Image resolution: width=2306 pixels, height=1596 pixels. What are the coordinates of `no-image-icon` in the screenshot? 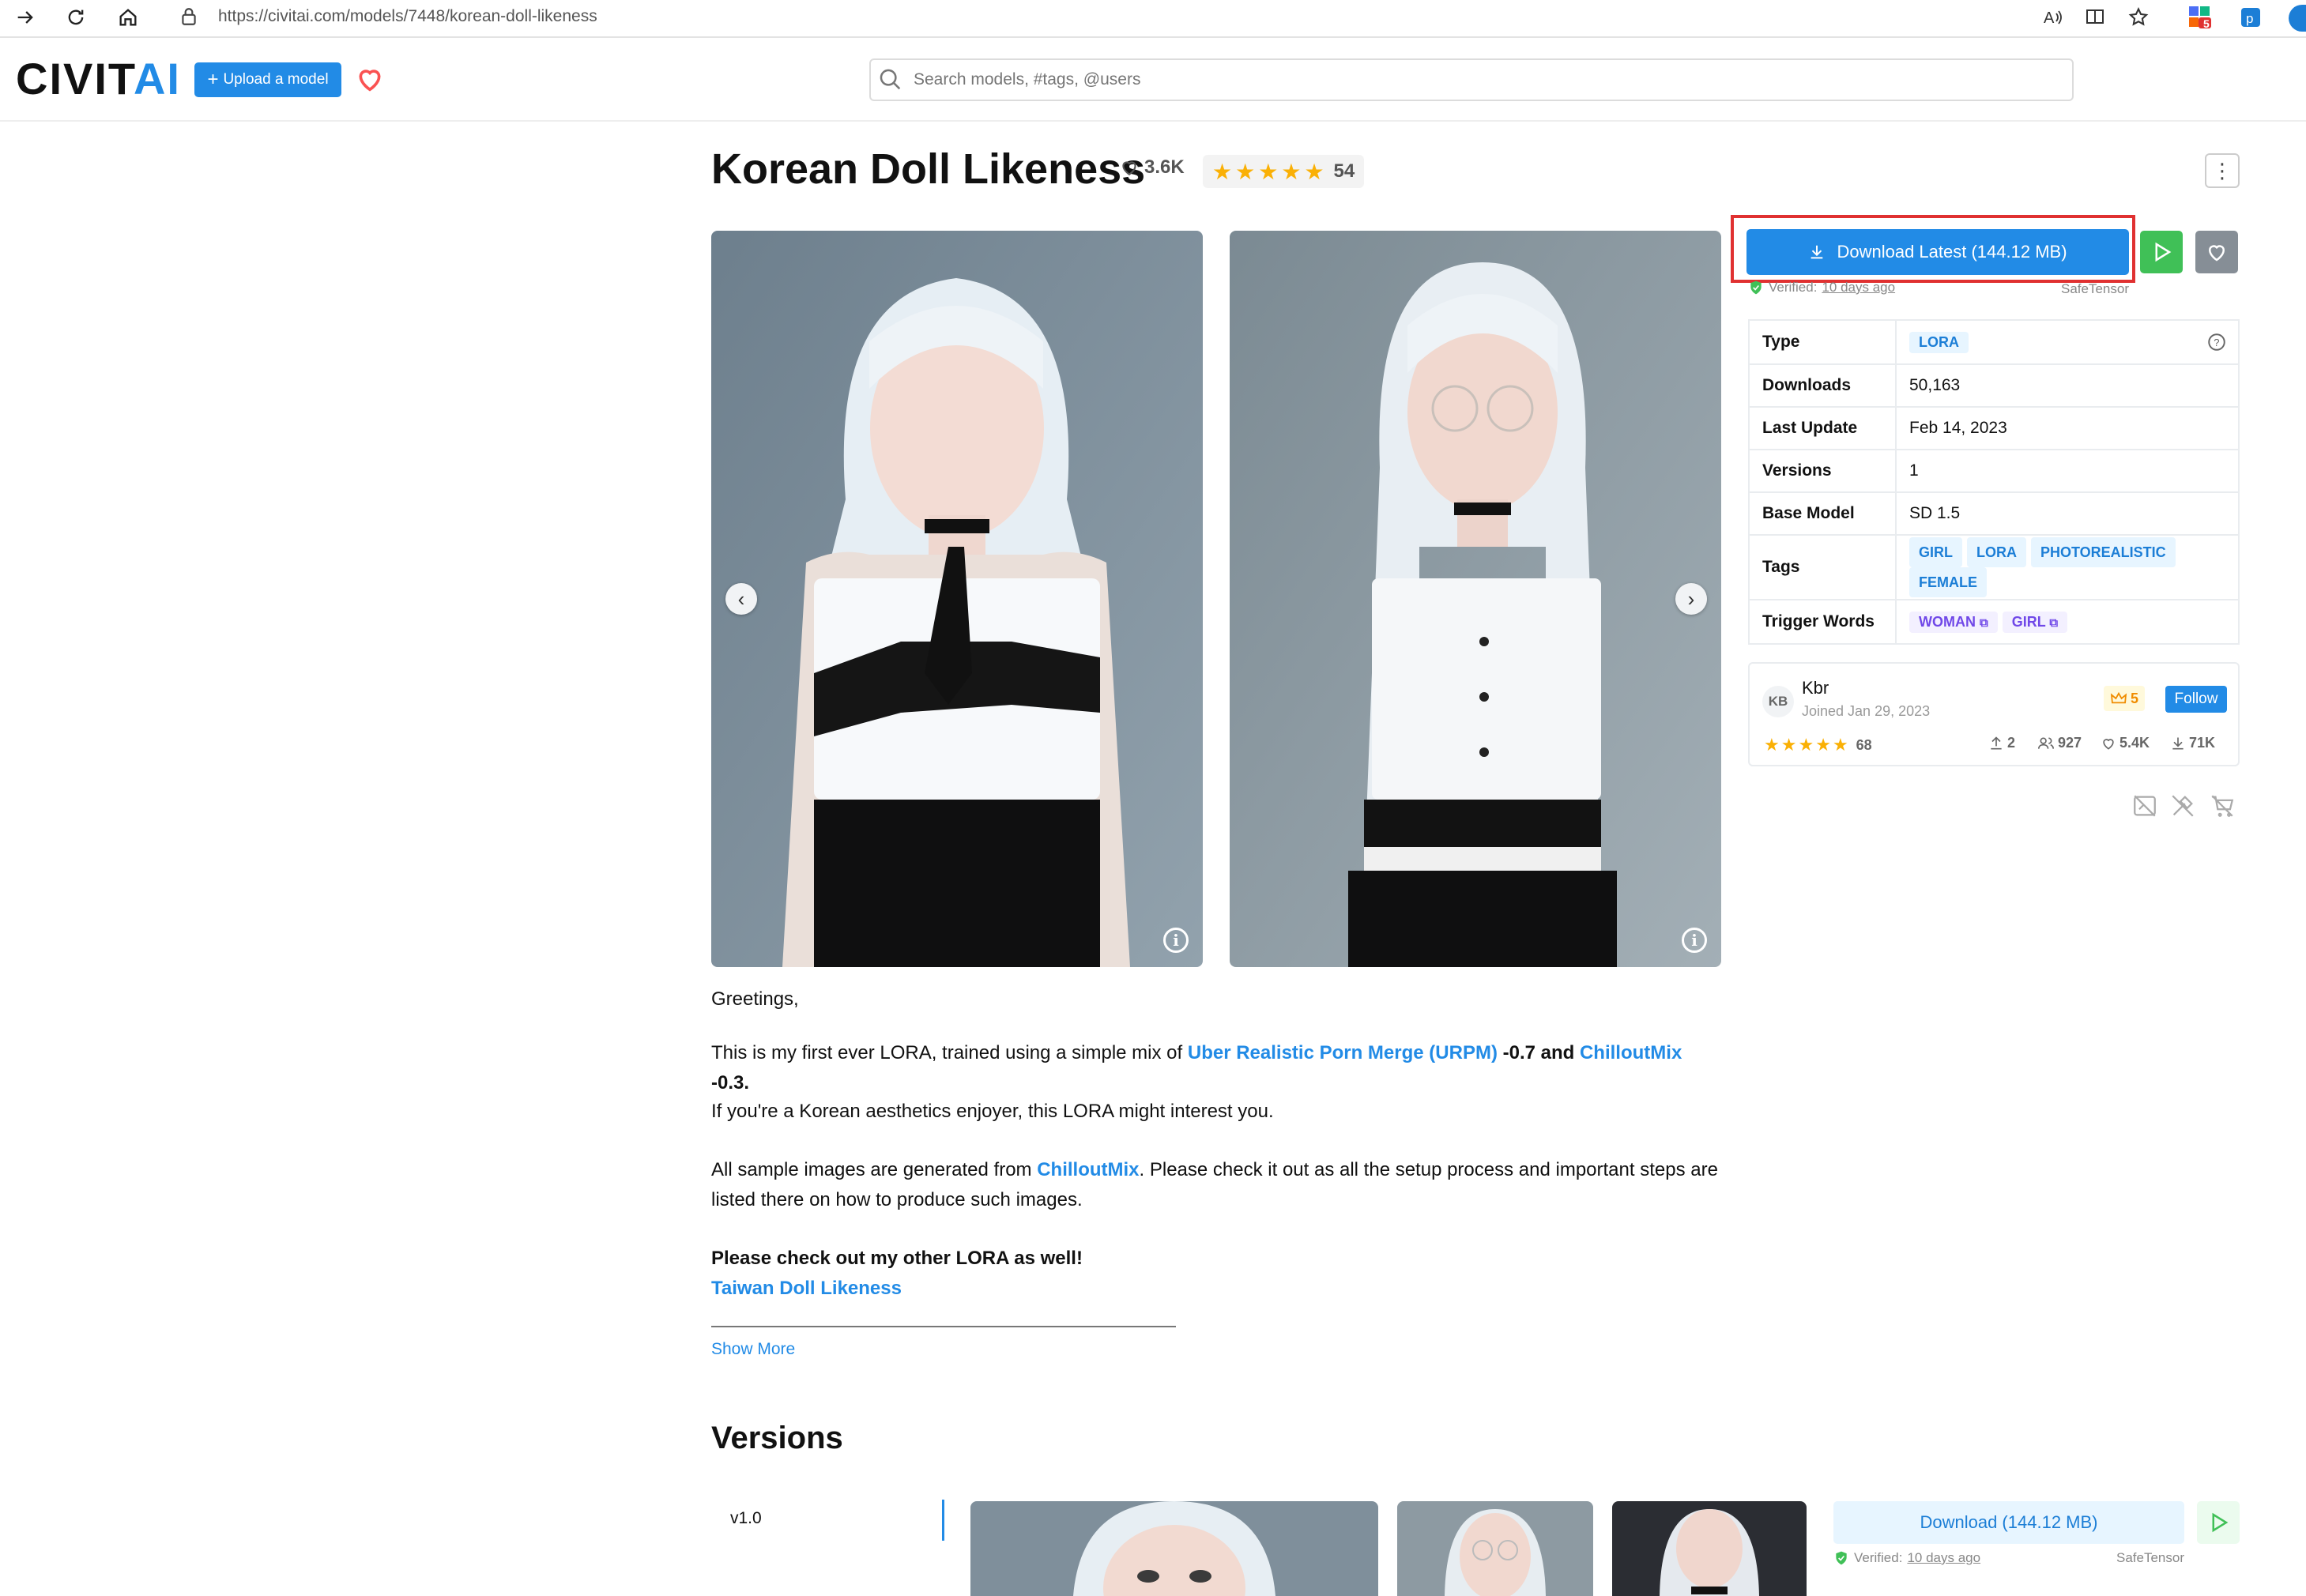 It's located at (2145, 806).